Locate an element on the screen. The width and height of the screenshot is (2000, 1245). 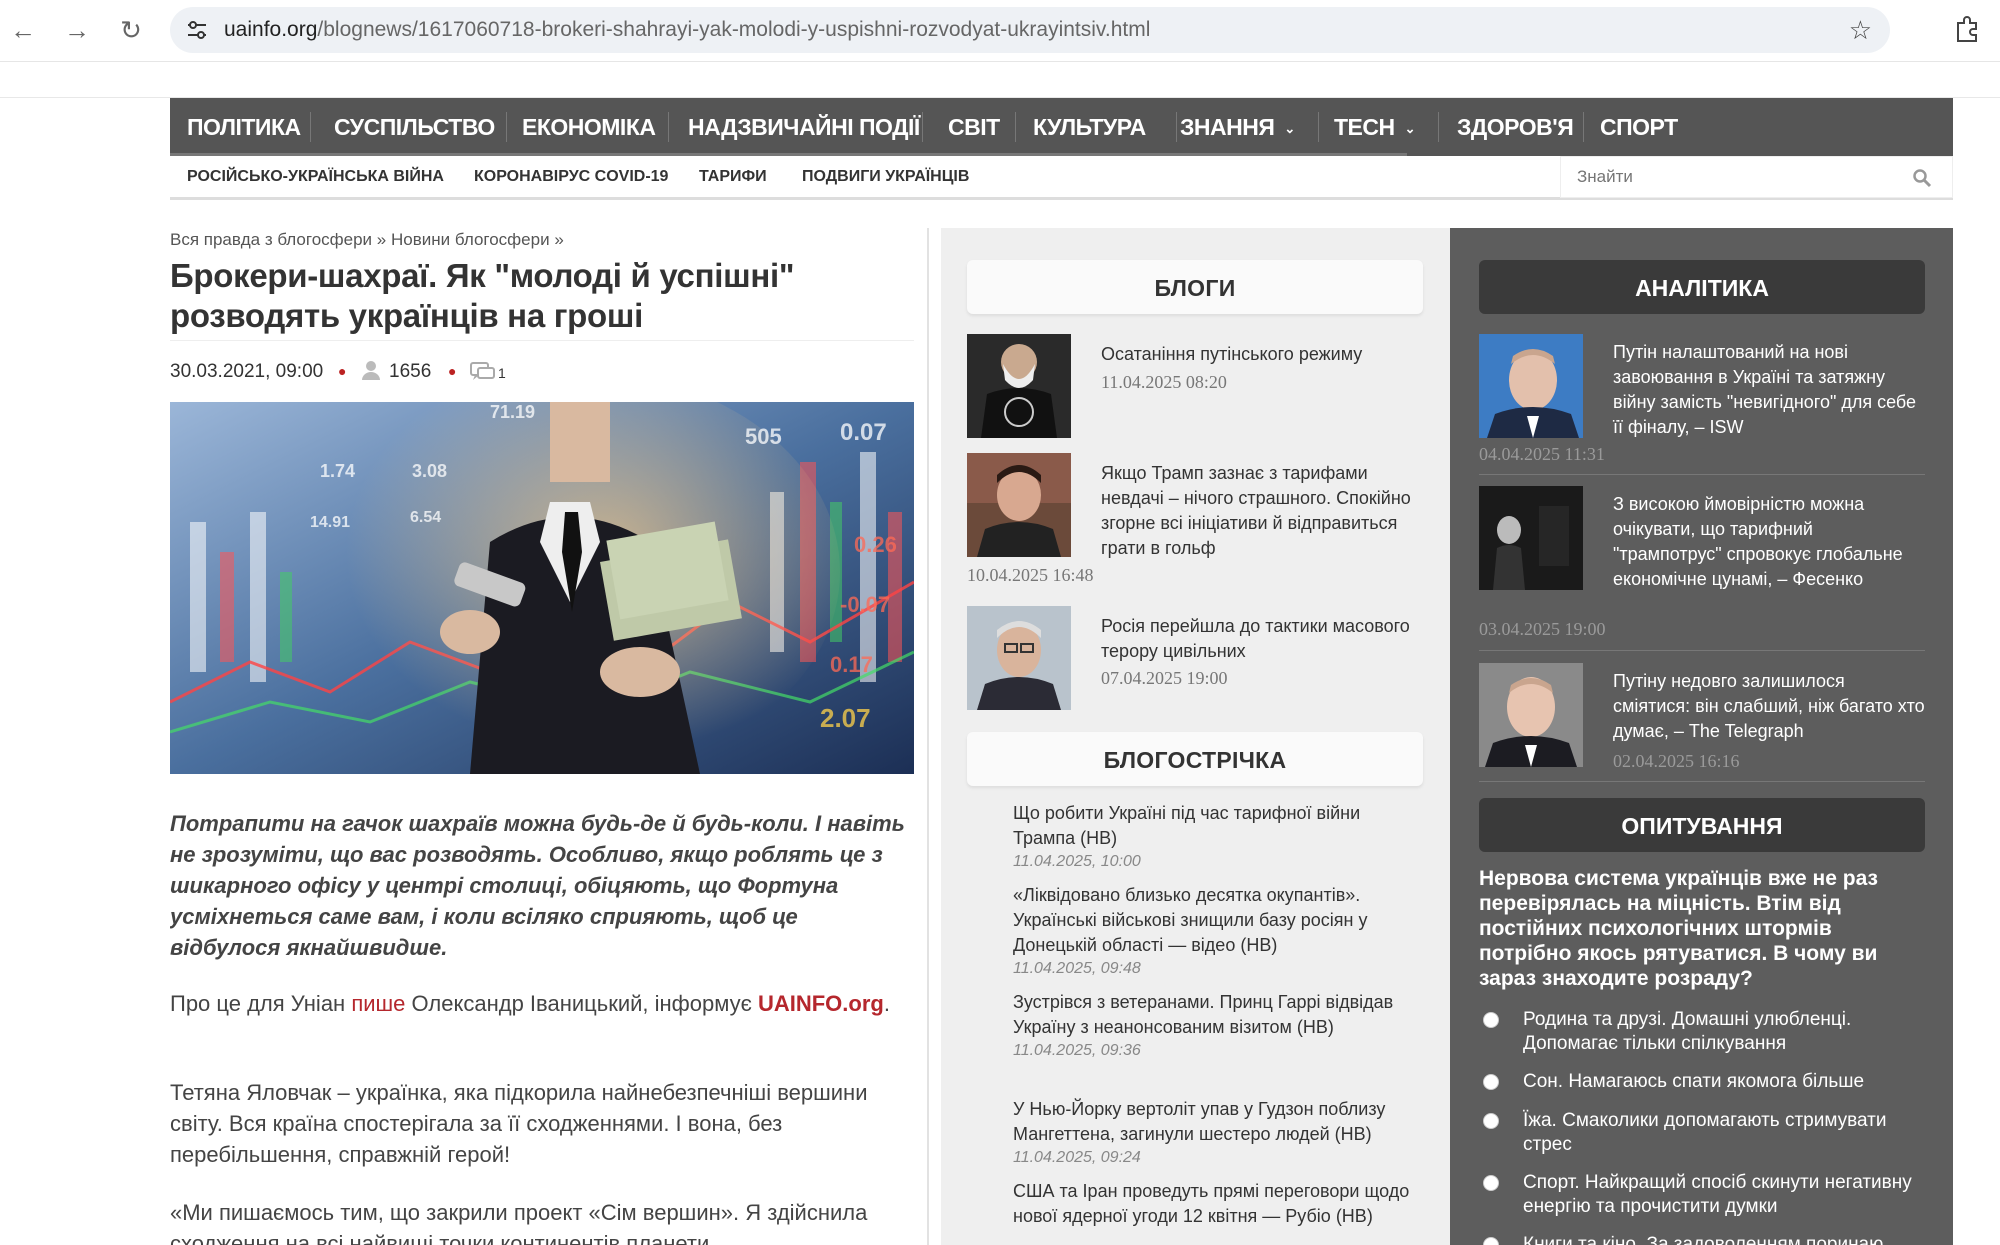
comments-icon is located at coordinates (483, 374).